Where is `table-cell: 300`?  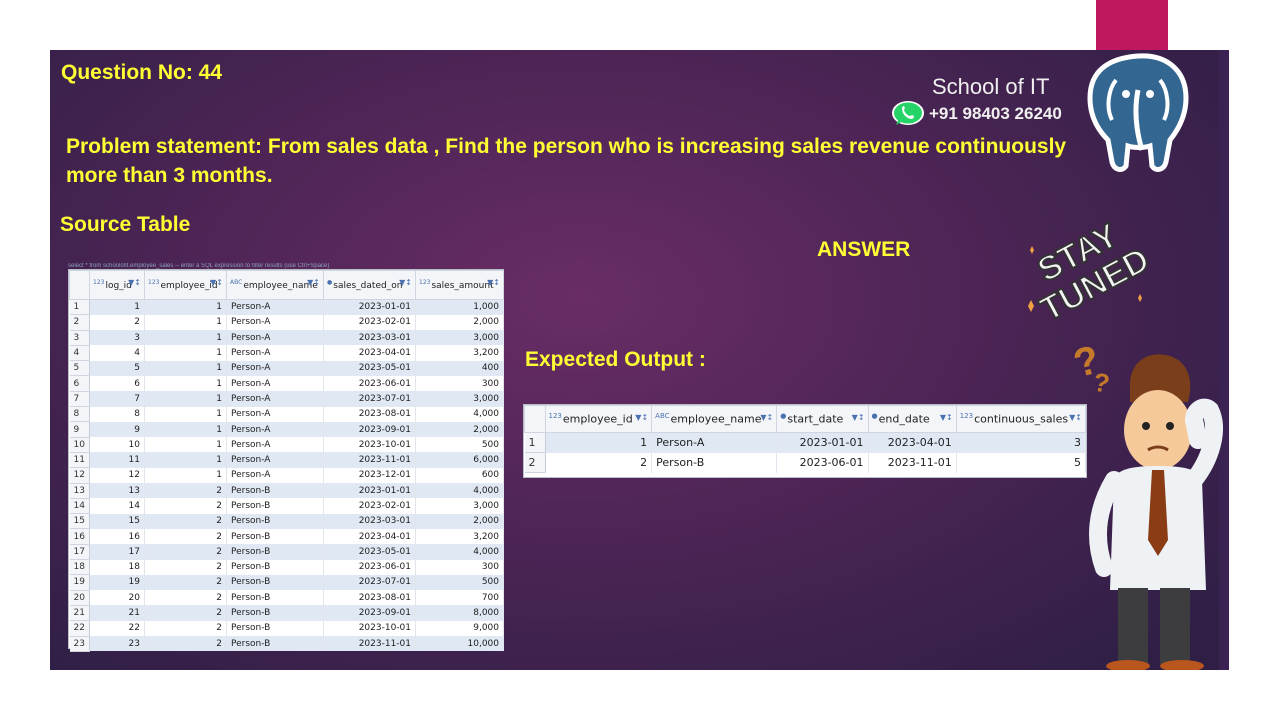
table-cell: 300 is located at coordinates (459, 383).